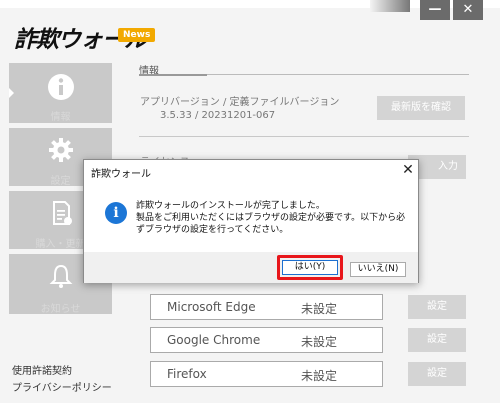 This screenshot has height=403, width=500. Describe the element at coordinates (437, 340) in the screenshot. I see `chrome-settings-button: 設定` at that location.